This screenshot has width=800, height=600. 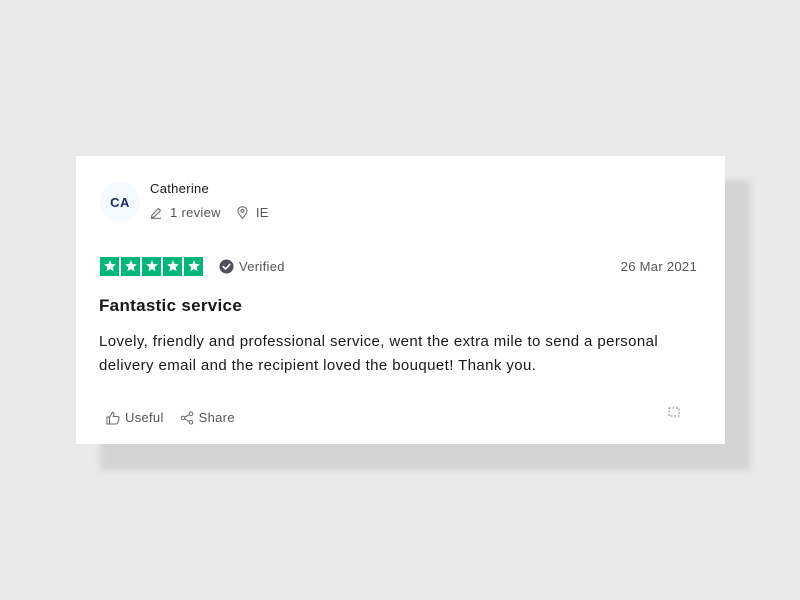 I want to click on rating-row: Verified 26 Mar 2021, so click(x=398, y=266).